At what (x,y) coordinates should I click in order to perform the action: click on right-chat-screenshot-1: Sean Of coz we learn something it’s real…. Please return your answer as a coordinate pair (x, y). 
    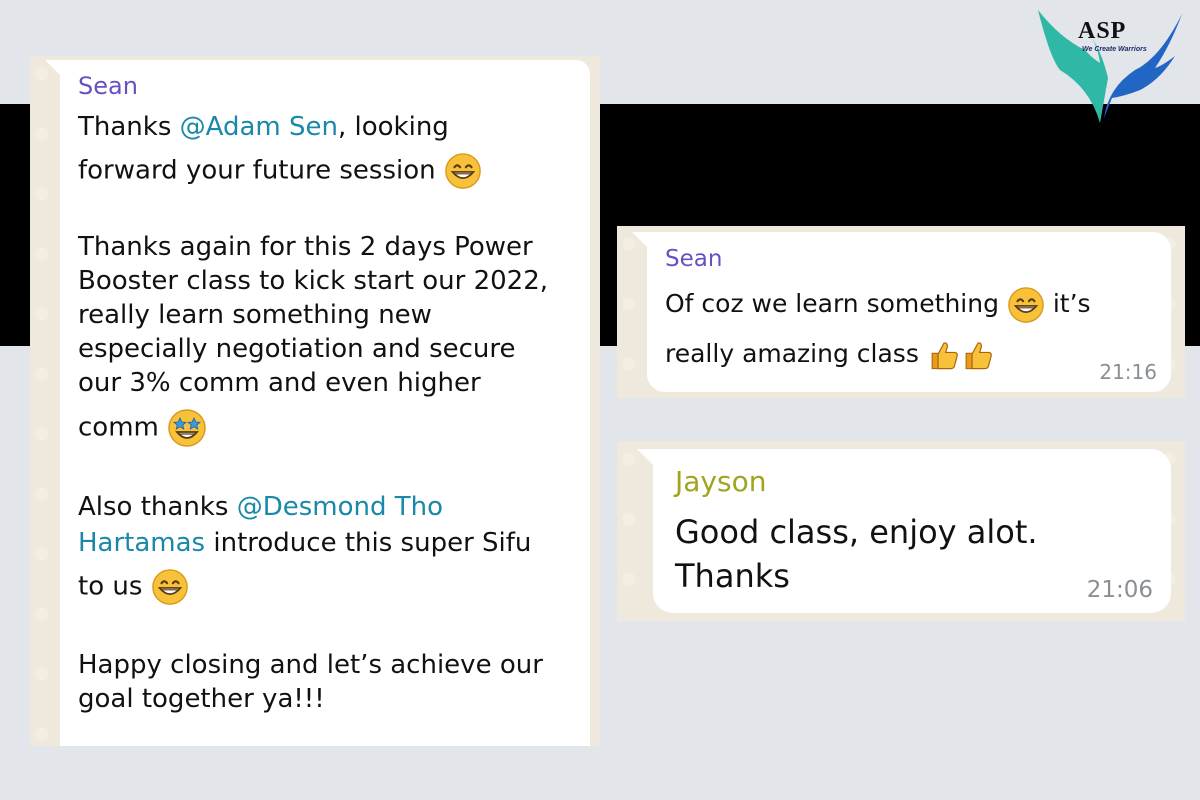
    Looking at the image, I should click on (901, 312).